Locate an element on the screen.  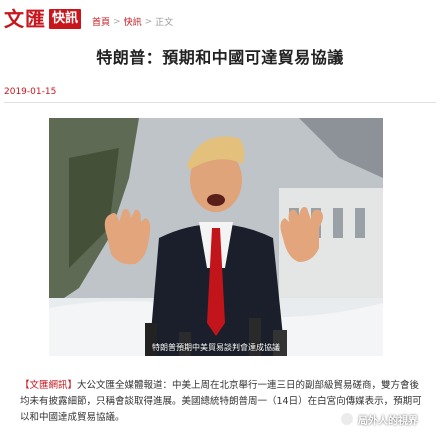
breadcrumb-news-link: 快訊 is located at coordinates (133, 21).